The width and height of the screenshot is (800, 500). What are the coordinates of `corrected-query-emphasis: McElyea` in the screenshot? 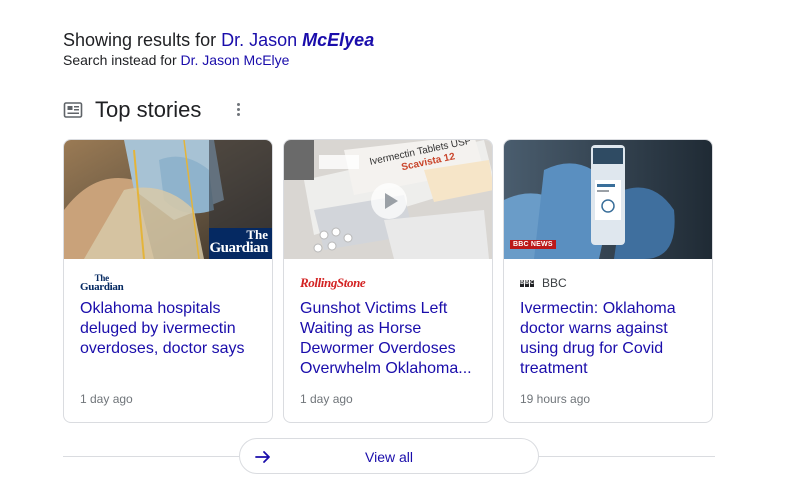 It's located at (338, 40).